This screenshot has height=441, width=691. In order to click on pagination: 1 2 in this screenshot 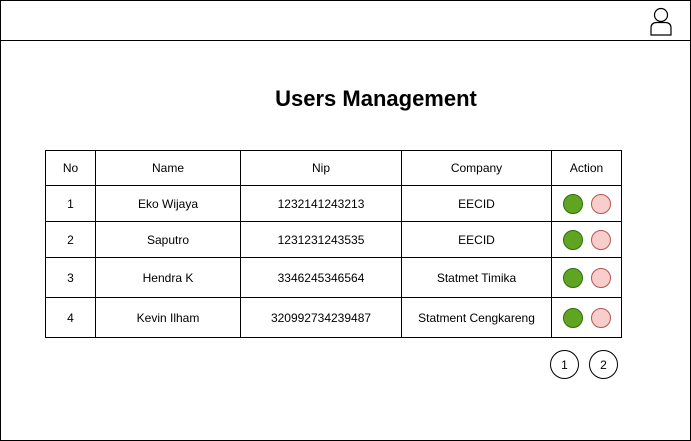, I will do `click(584, 364)`.